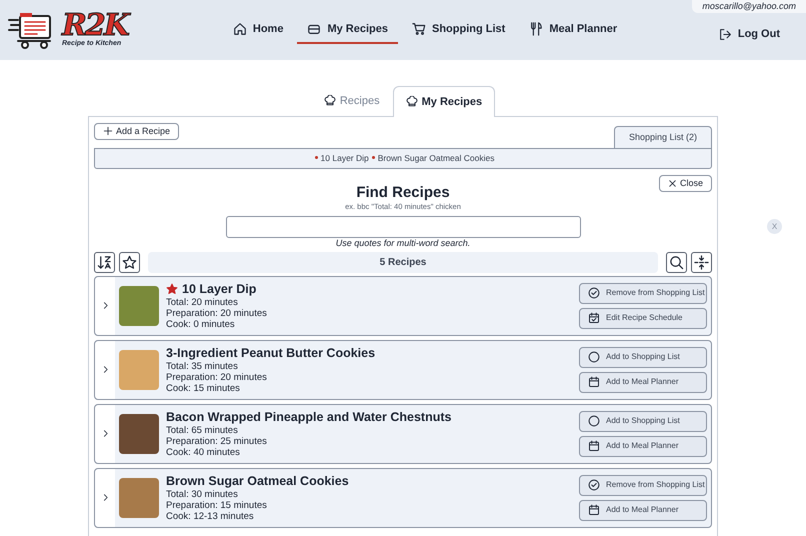 This screenshot has width=806, height=536. I want to click on add-recipe-button: Add a Recipe, so click(137, 131).